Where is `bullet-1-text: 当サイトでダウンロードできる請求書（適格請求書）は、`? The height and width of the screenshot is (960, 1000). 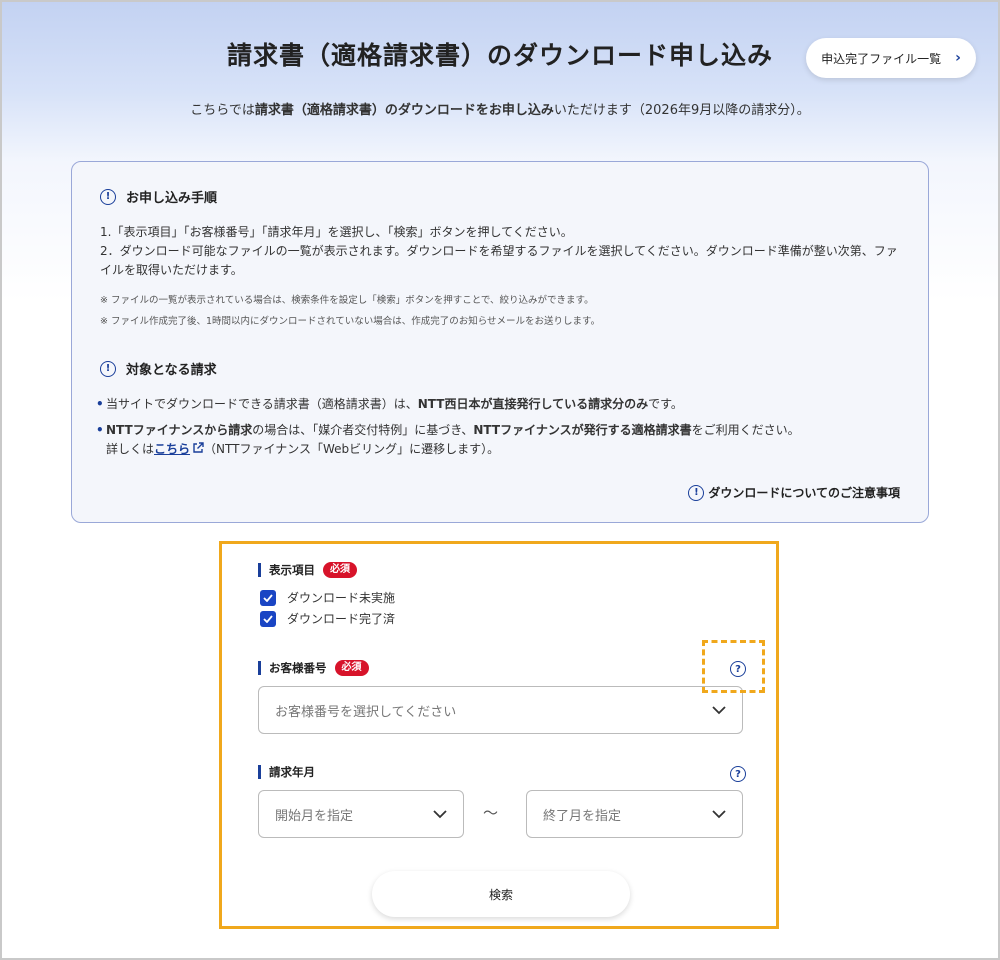
bullet-1-text: 当サイトでダウンロードできる請求書（適格請求書）は、 is located at coordinates (262, 404).